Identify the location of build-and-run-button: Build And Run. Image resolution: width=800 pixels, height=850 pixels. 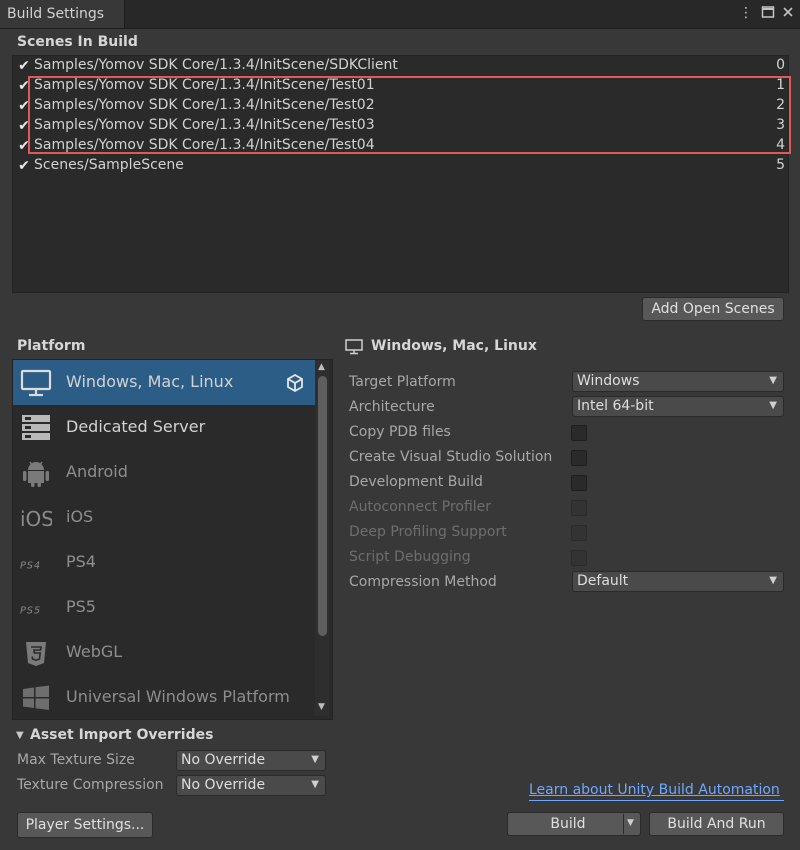
(716, 824).